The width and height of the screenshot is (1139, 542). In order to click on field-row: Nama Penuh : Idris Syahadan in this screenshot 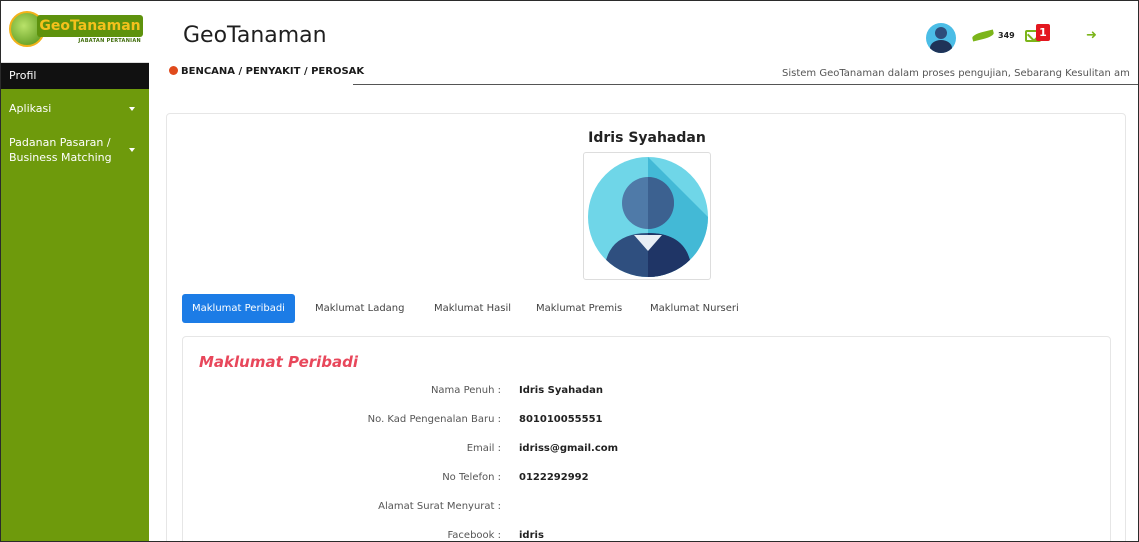, I will do `click(647, 395)`.